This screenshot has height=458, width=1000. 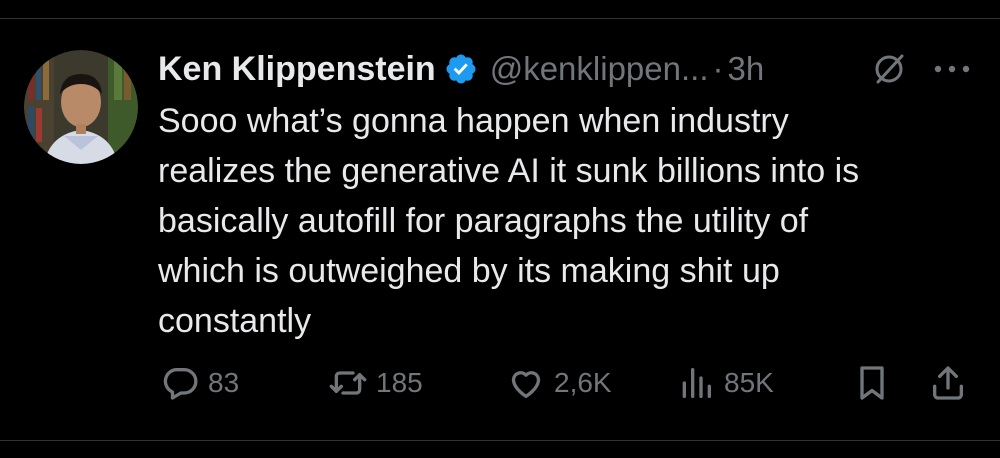 I want to click on share-upload-icon, so click(x=948, y=383).